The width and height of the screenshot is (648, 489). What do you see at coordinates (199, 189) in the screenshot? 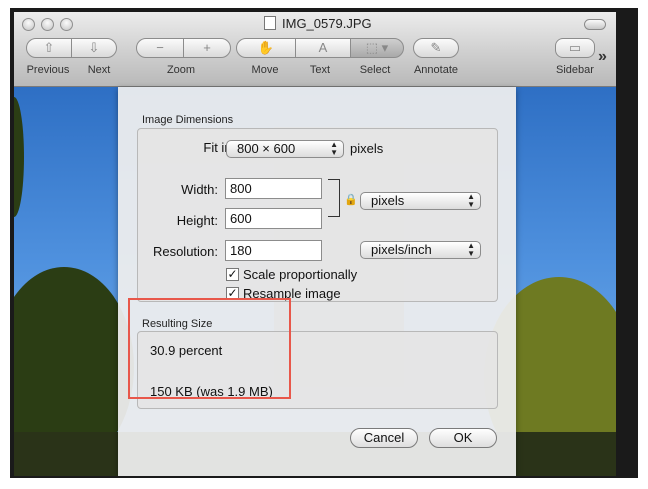
I see `width-label: Width:` at bounding box center [199, 189].